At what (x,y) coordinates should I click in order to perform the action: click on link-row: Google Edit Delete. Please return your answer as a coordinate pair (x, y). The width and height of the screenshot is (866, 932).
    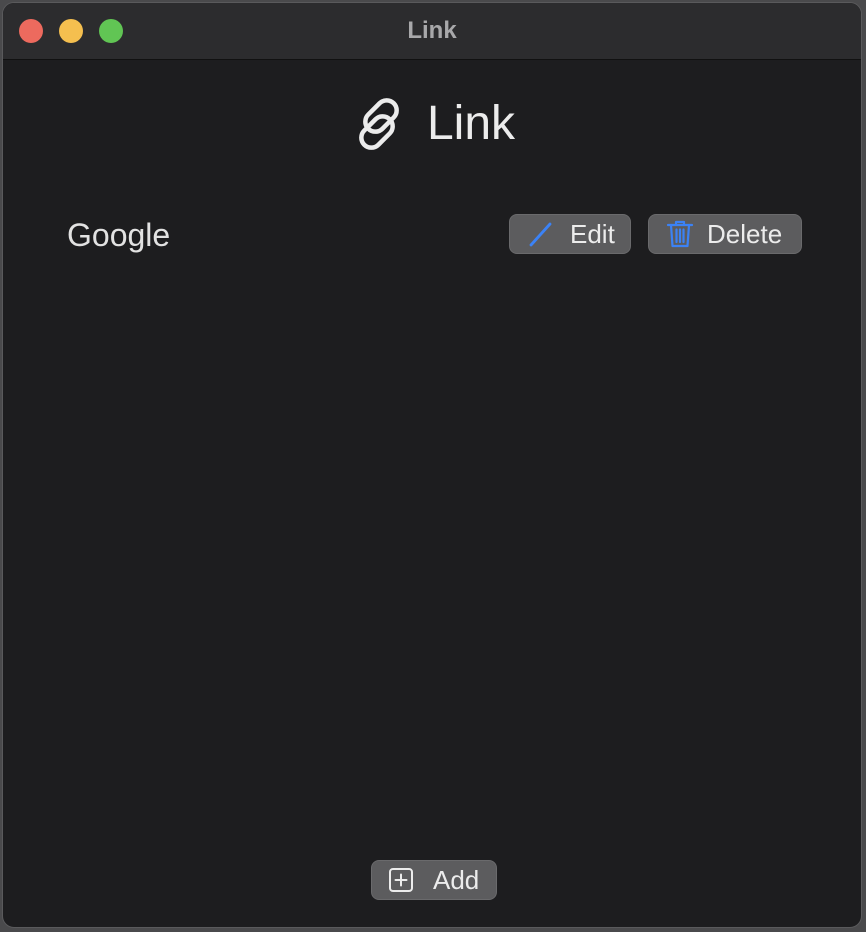
    Looking at the image, I should click on (434, 235).